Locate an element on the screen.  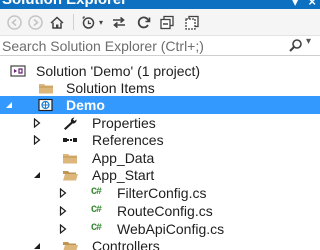
tree-item-label: RouteConfig.cs is located at coordinates (165, 211).